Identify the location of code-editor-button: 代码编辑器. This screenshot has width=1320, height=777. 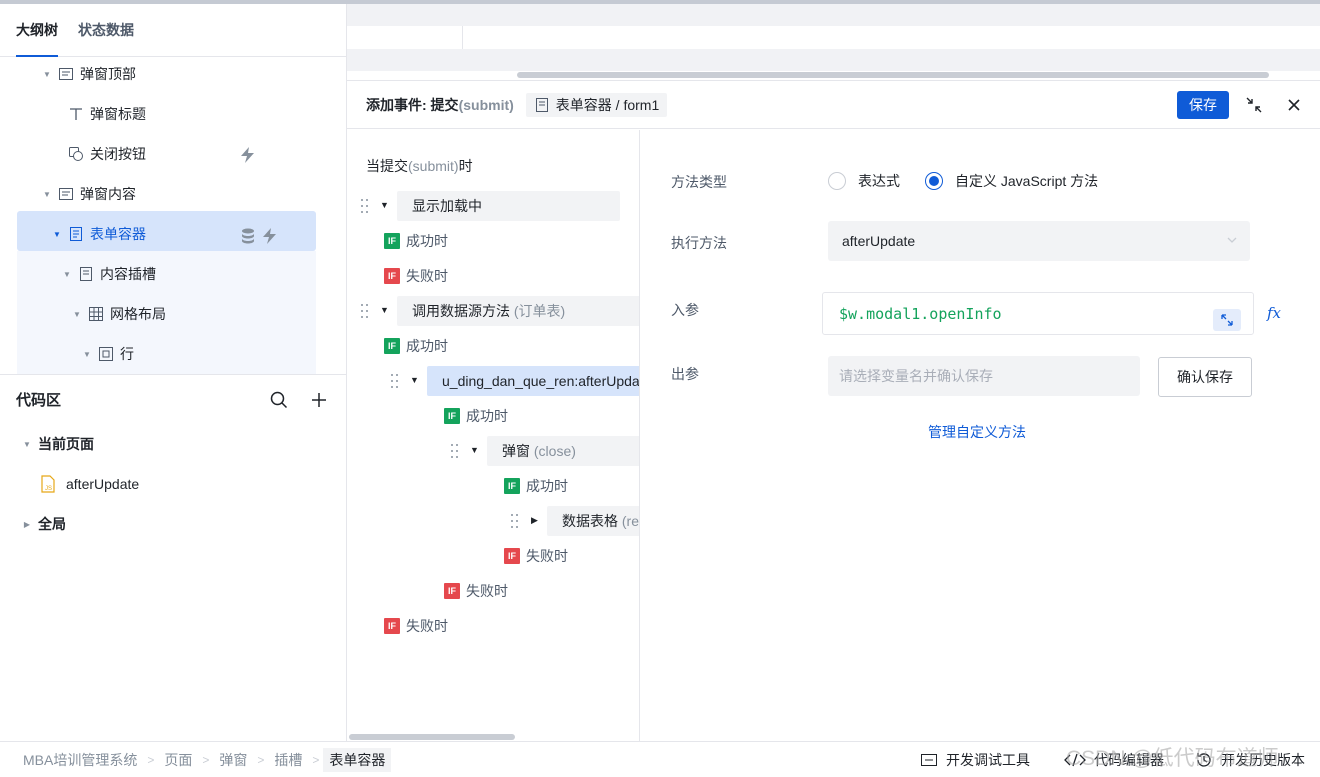
(1114, 760).